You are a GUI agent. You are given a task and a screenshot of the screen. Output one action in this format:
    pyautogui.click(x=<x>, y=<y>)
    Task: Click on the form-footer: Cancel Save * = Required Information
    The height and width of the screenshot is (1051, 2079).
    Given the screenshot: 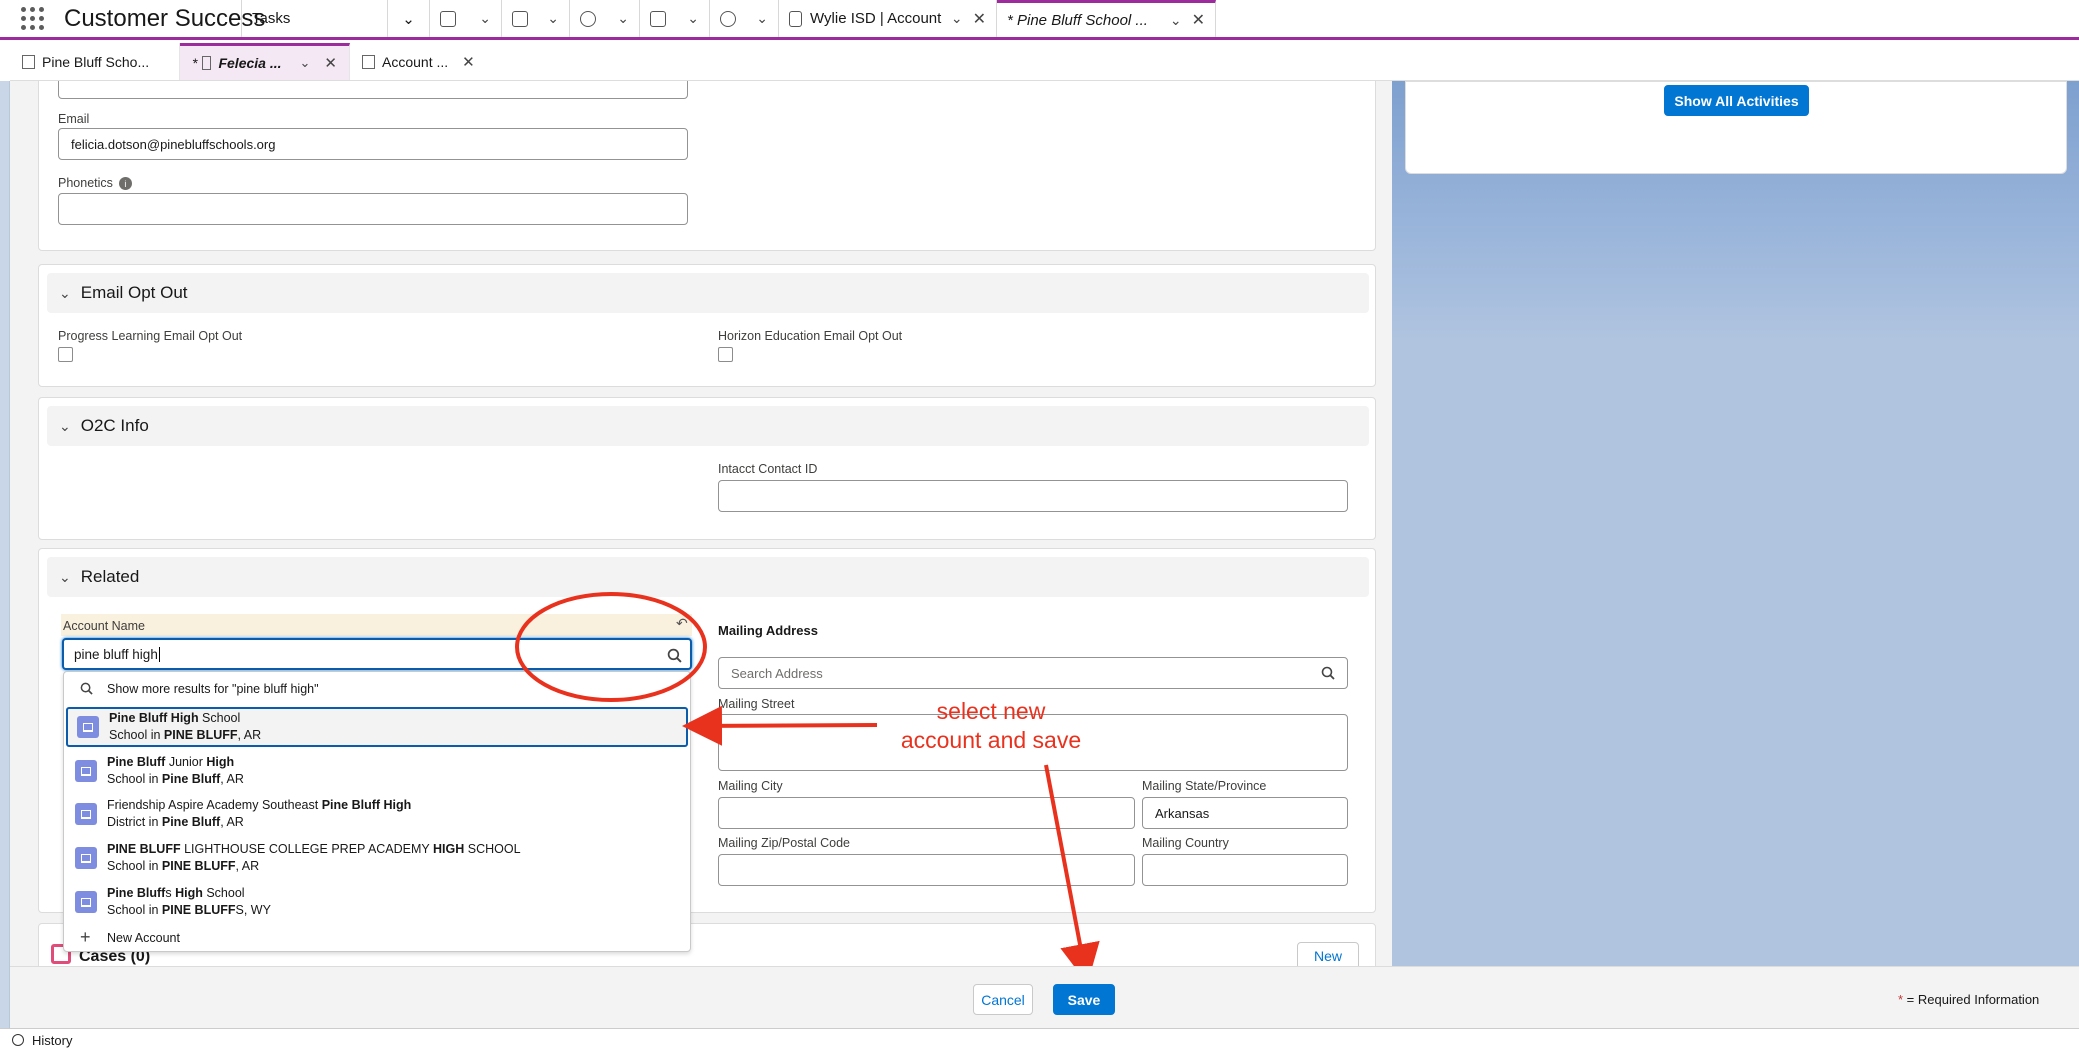 What is the action you would take?
    pyautogui.click(x=1044, y=997)
    